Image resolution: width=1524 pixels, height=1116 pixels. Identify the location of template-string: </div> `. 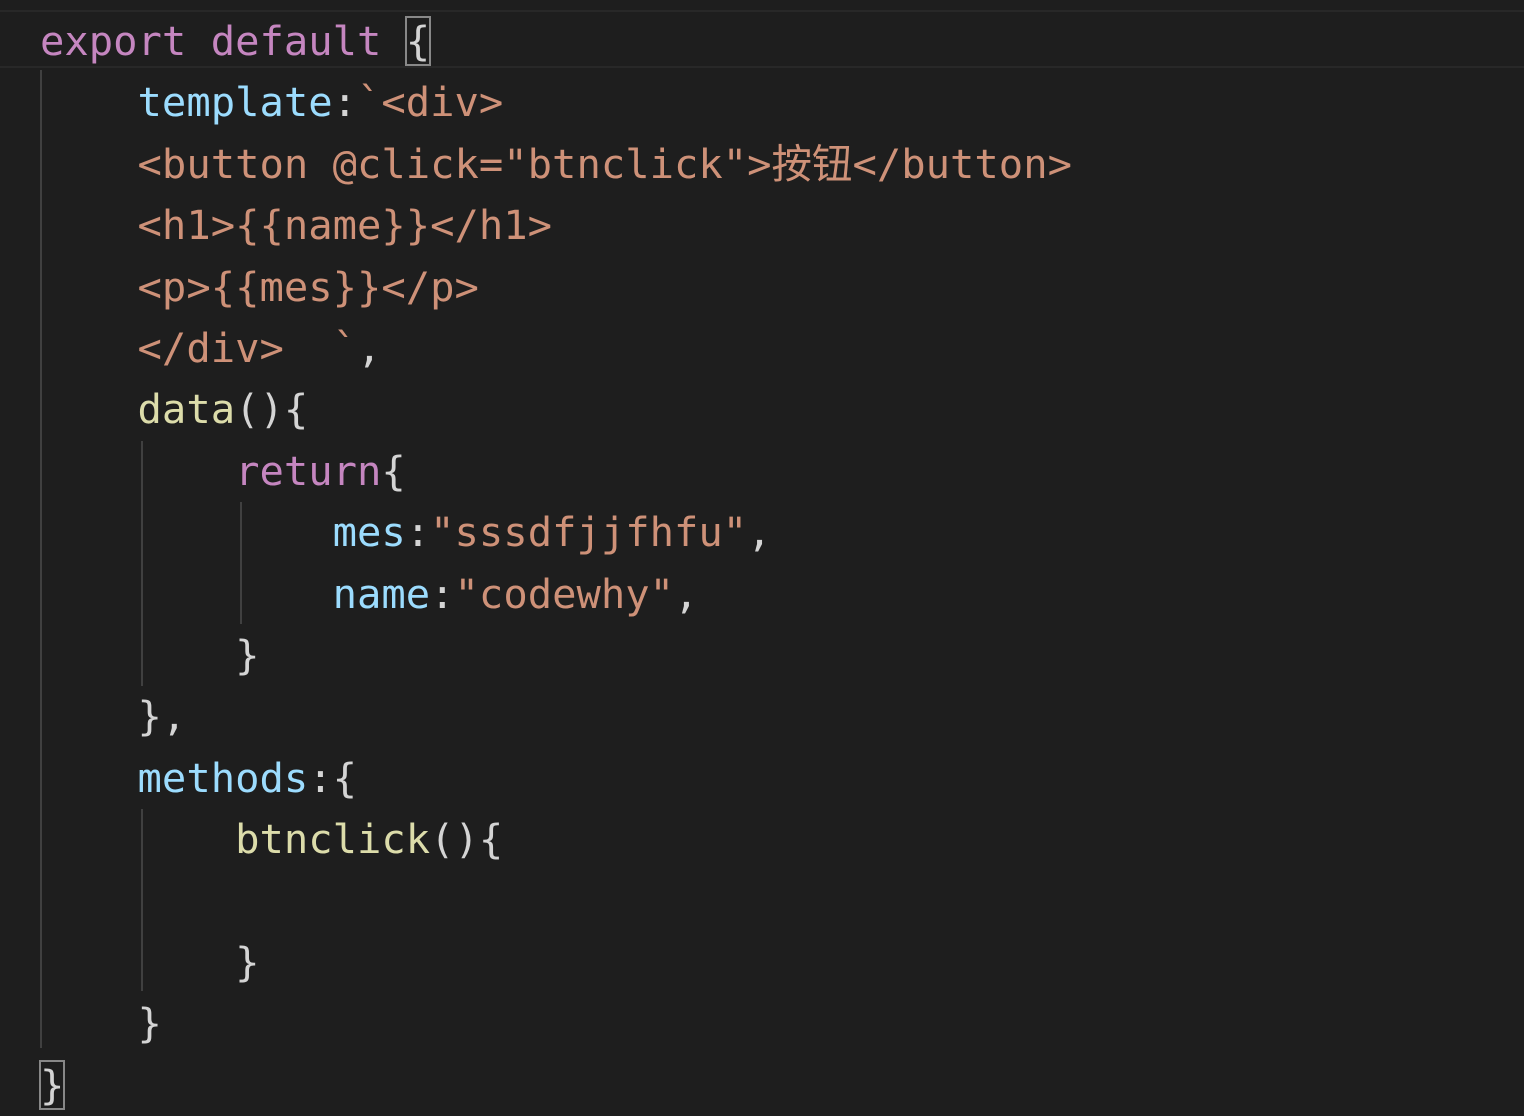
(247, 347).